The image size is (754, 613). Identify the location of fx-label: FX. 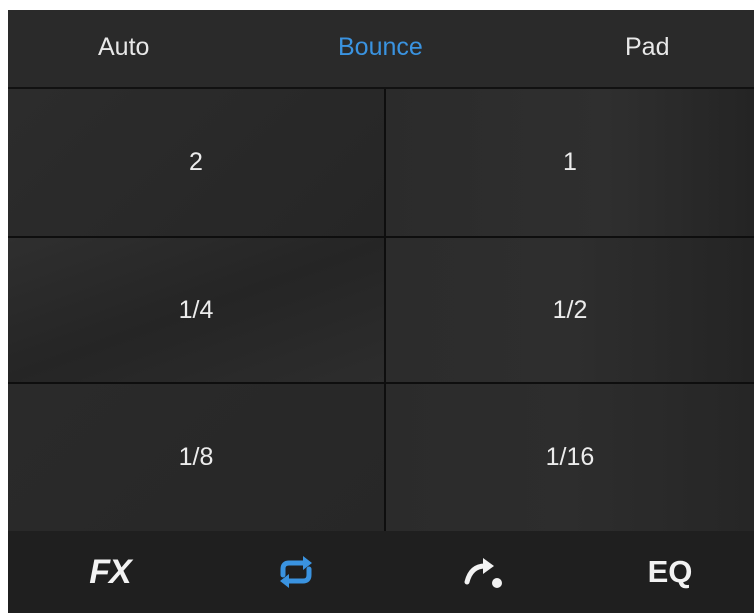
(110, 571).